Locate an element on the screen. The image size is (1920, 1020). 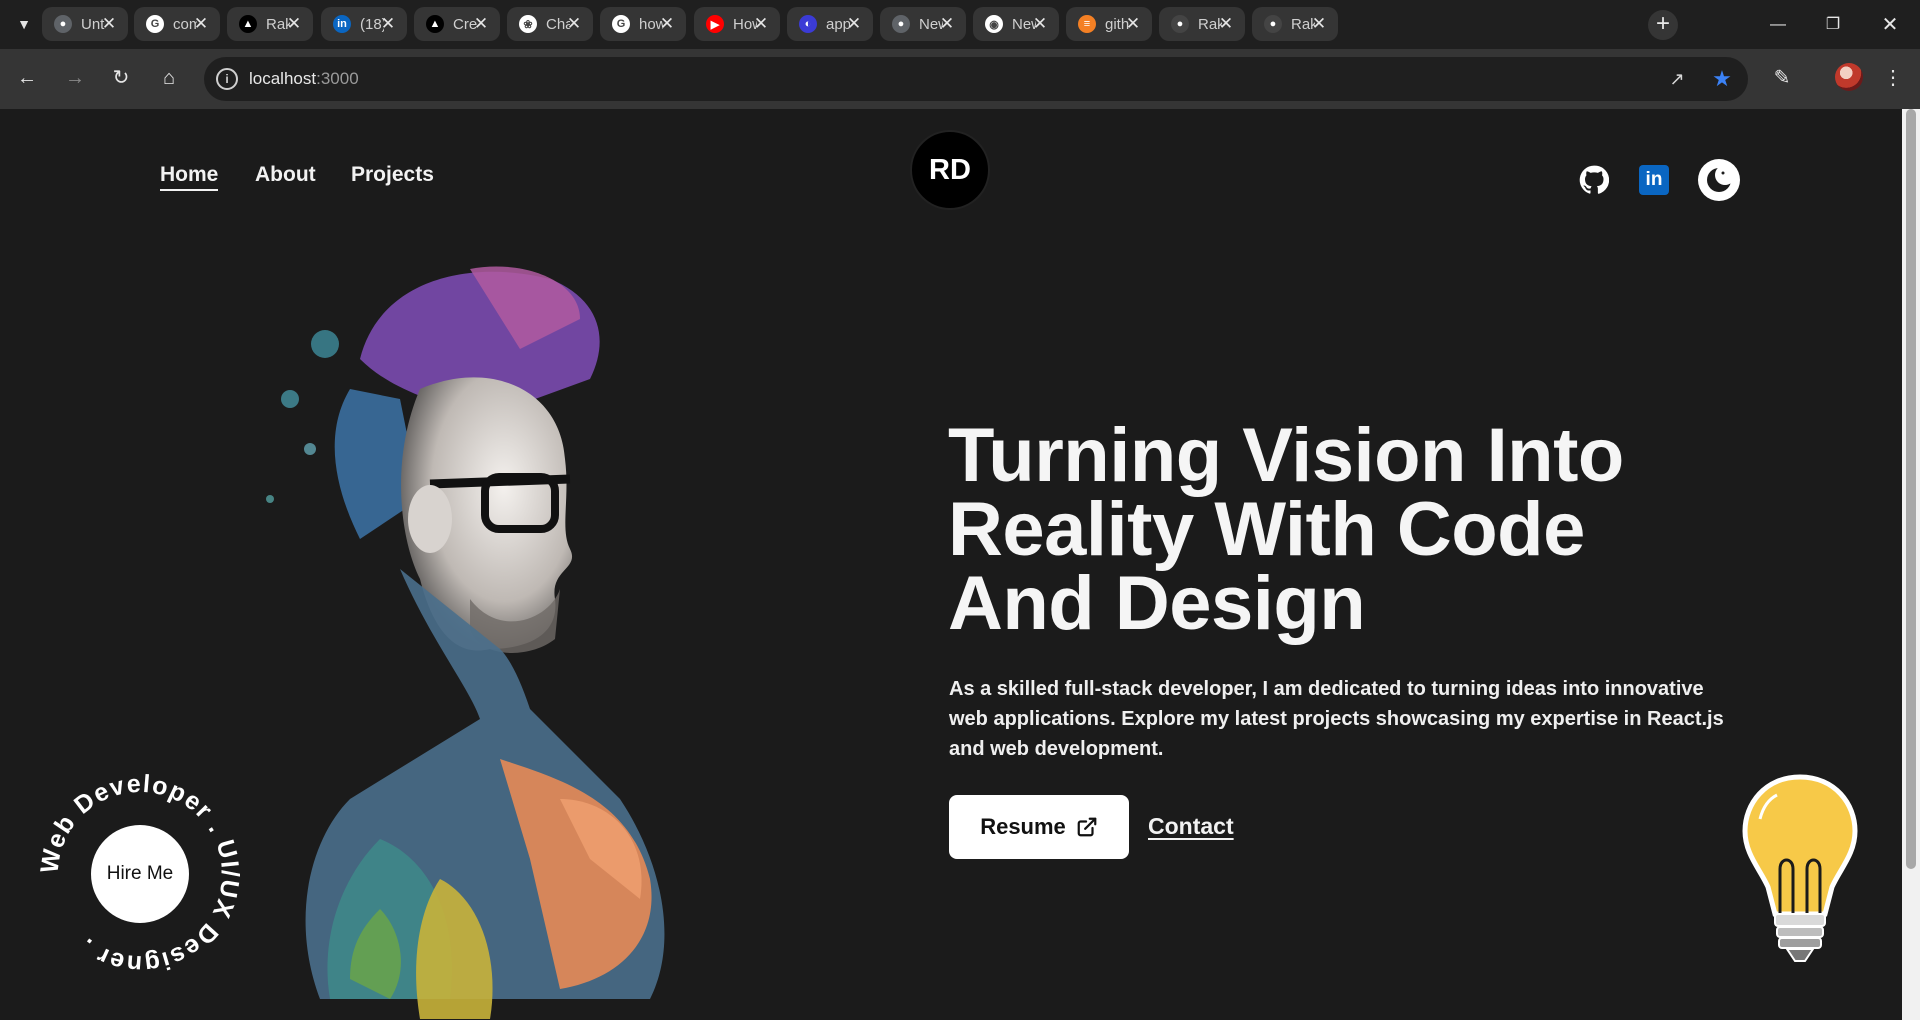
nav-home-link: Home is located at coordinates (189, 177).